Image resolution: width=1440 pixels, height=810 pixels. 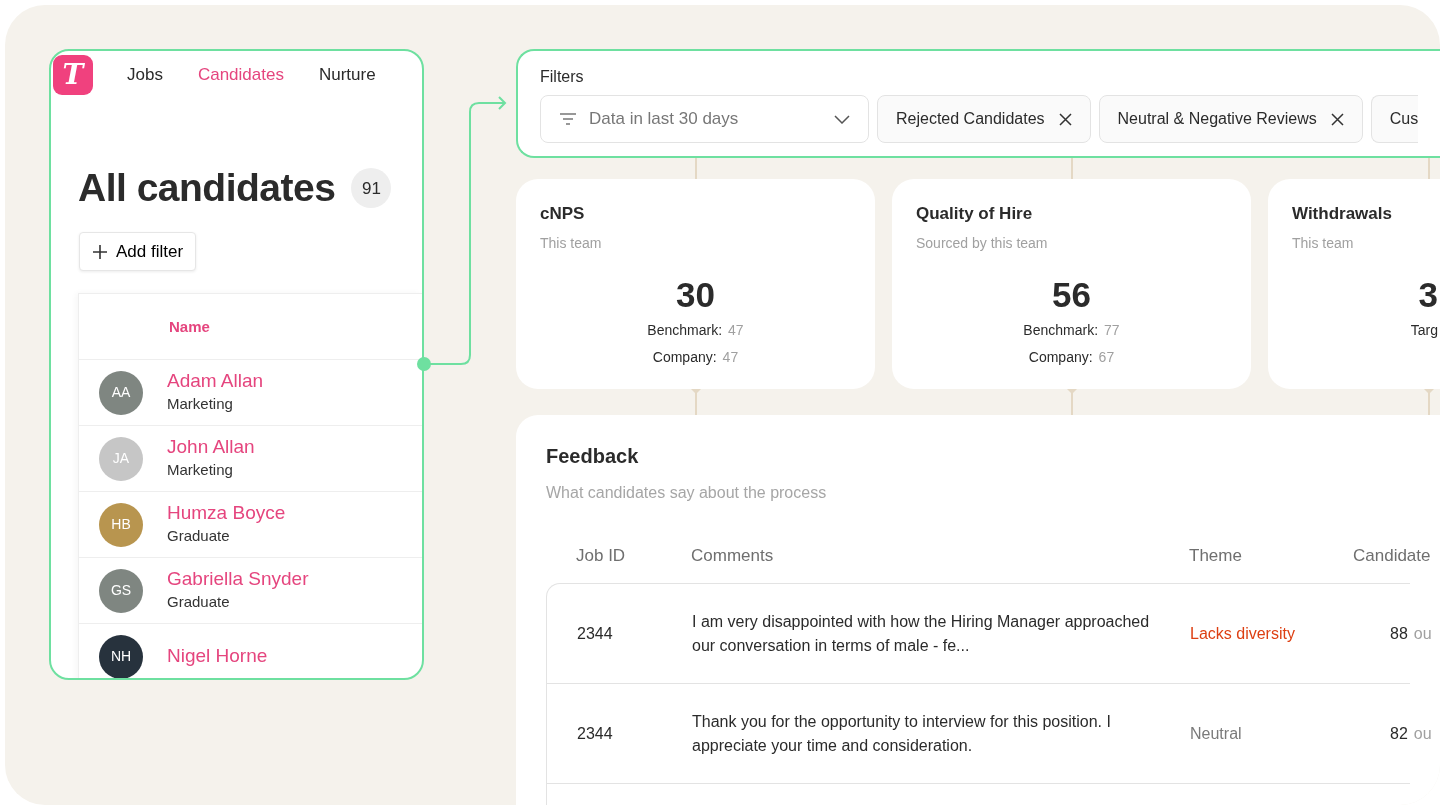 What do you see at coordinates (1242, 633) in the screenshot?
I see `theme-label: Lacks diversity` at bounding box center [1242, 633].